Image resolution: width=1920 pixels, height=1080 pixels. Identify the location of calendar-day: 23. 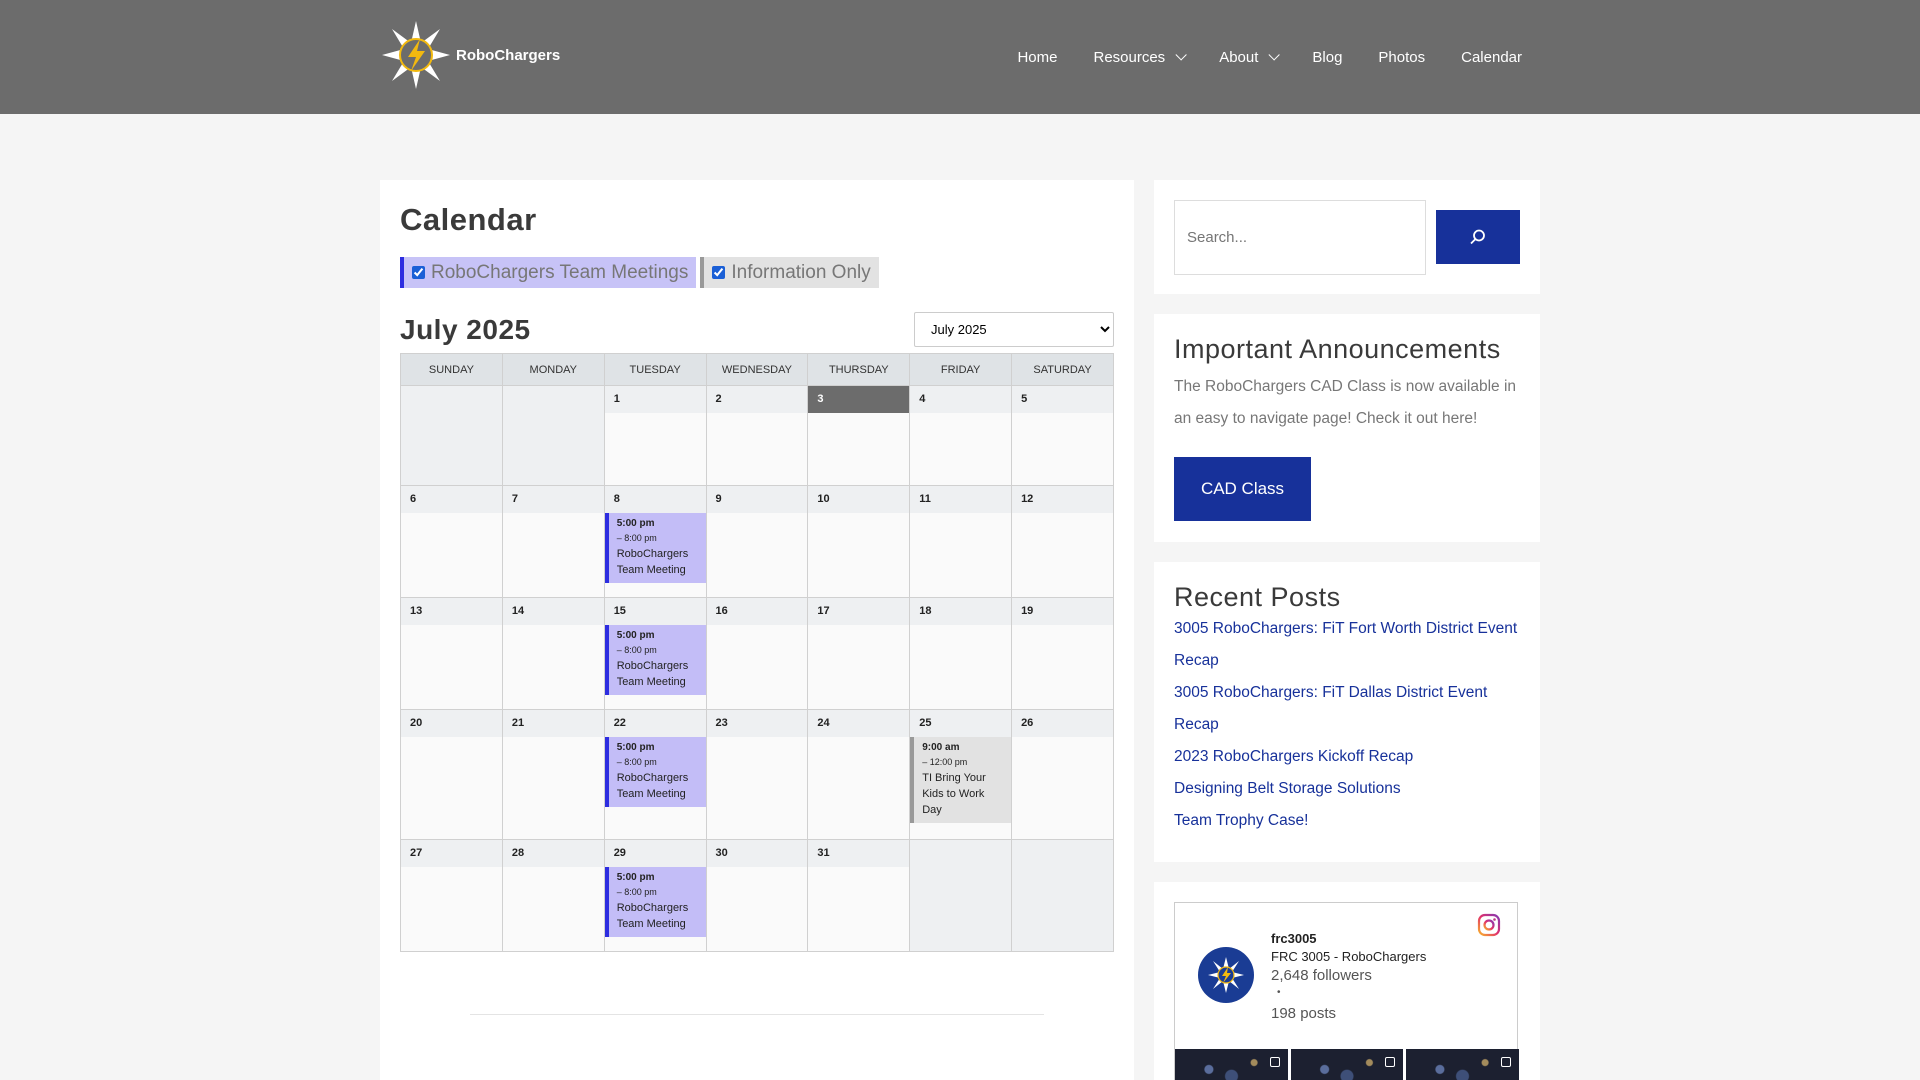
(757, 774).